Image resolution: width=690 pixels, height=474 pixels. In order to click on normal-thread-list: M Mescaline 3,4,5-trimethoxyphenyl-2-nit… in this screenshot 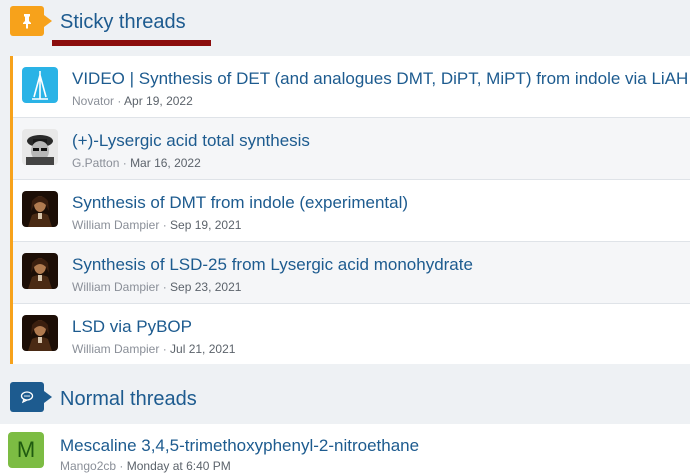, I will do `click(345, 449)`.